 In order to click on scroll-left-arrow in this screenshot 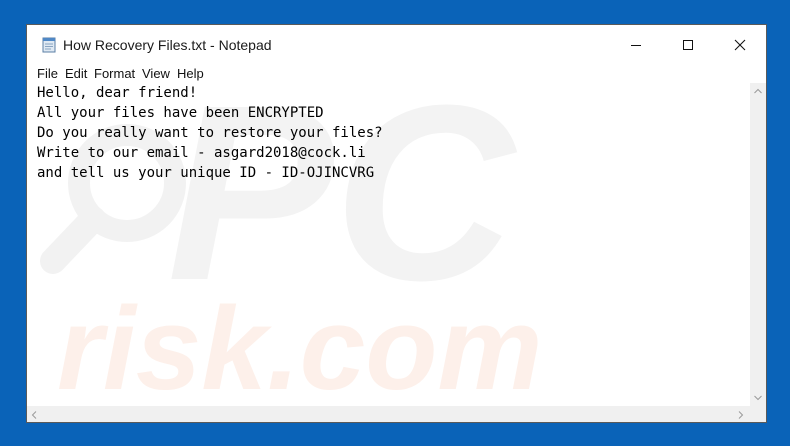, I will do `click(35, 414)`.